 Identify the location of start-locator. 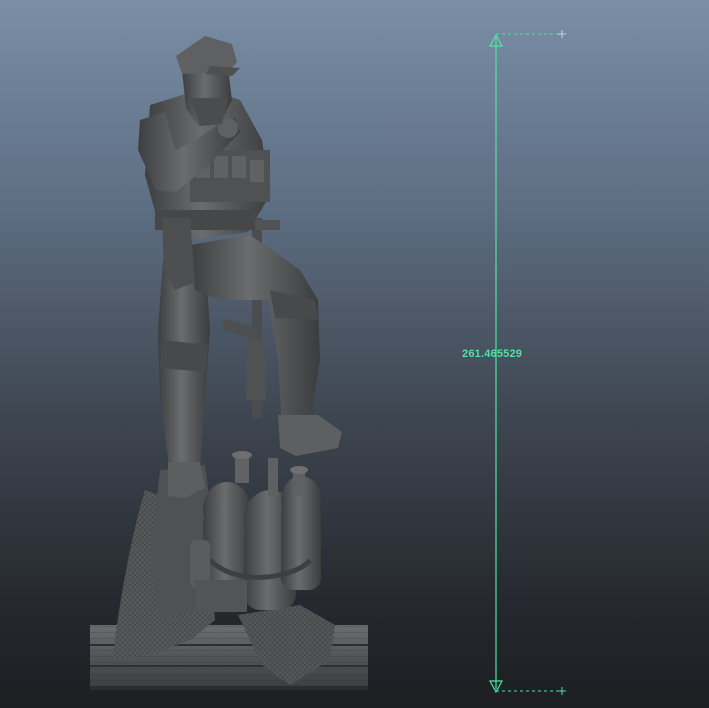
(562, 34).